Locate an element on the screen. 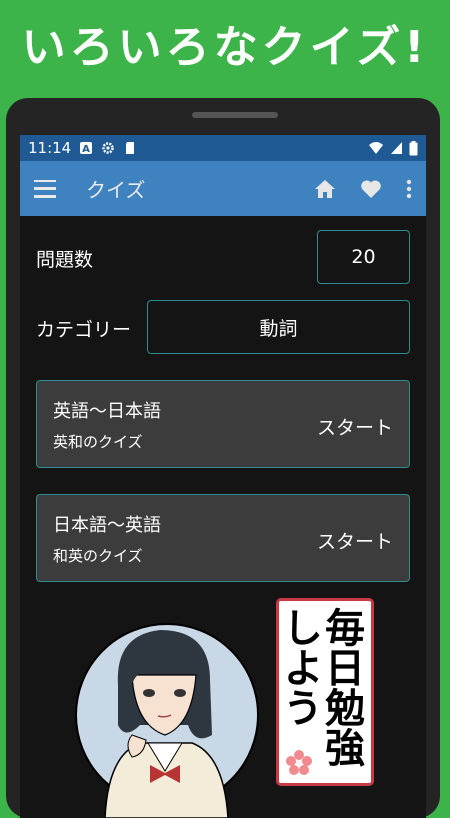 The width and height of the screenshot is (450, 818). promo-title: いろいろなクイズ! is located at coordinates (225, 47).